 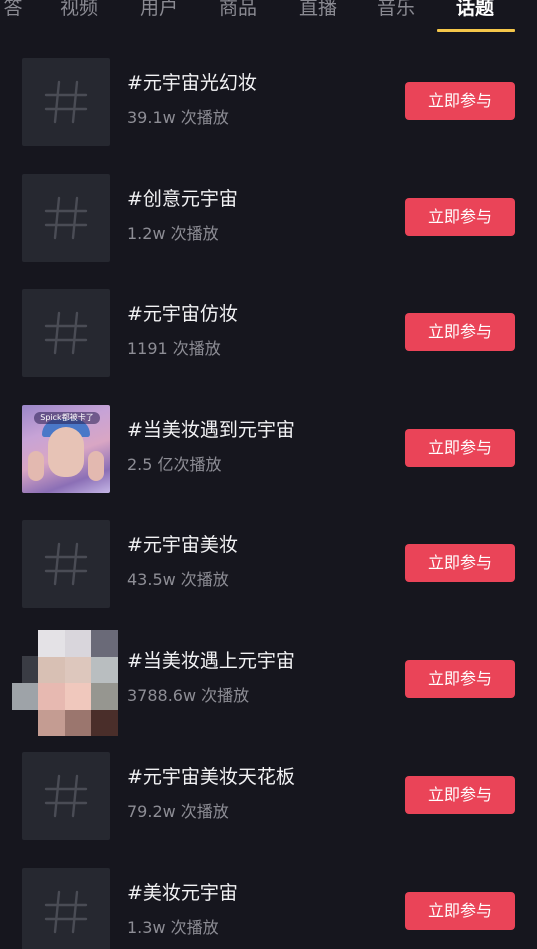 What do you see at coordinates (178, 811) in the screenshot?
I see `topic-play-count: 79.2w 次播放` at bounding box center [178, 811].